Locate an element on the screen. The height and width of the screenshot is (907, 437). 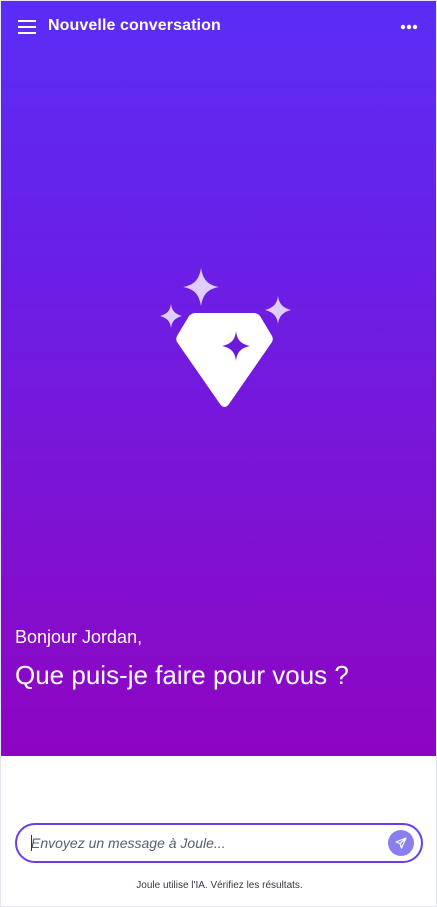
menu-button is located at coordinates (27, 27).